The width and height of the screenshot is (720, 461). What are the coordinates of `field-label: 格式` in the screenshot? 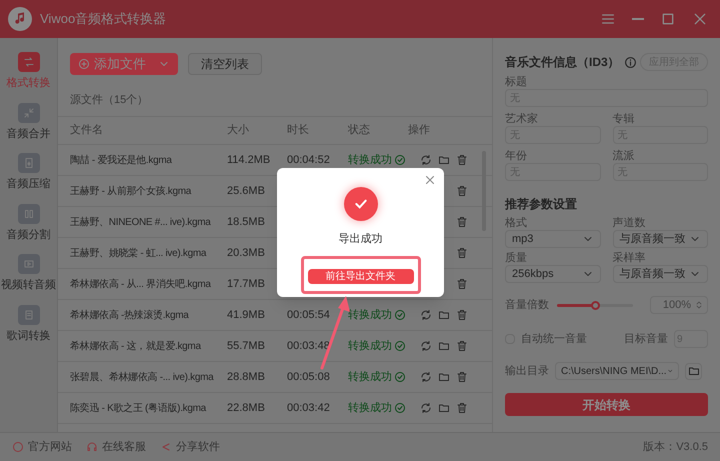 It's located at (516, 223).